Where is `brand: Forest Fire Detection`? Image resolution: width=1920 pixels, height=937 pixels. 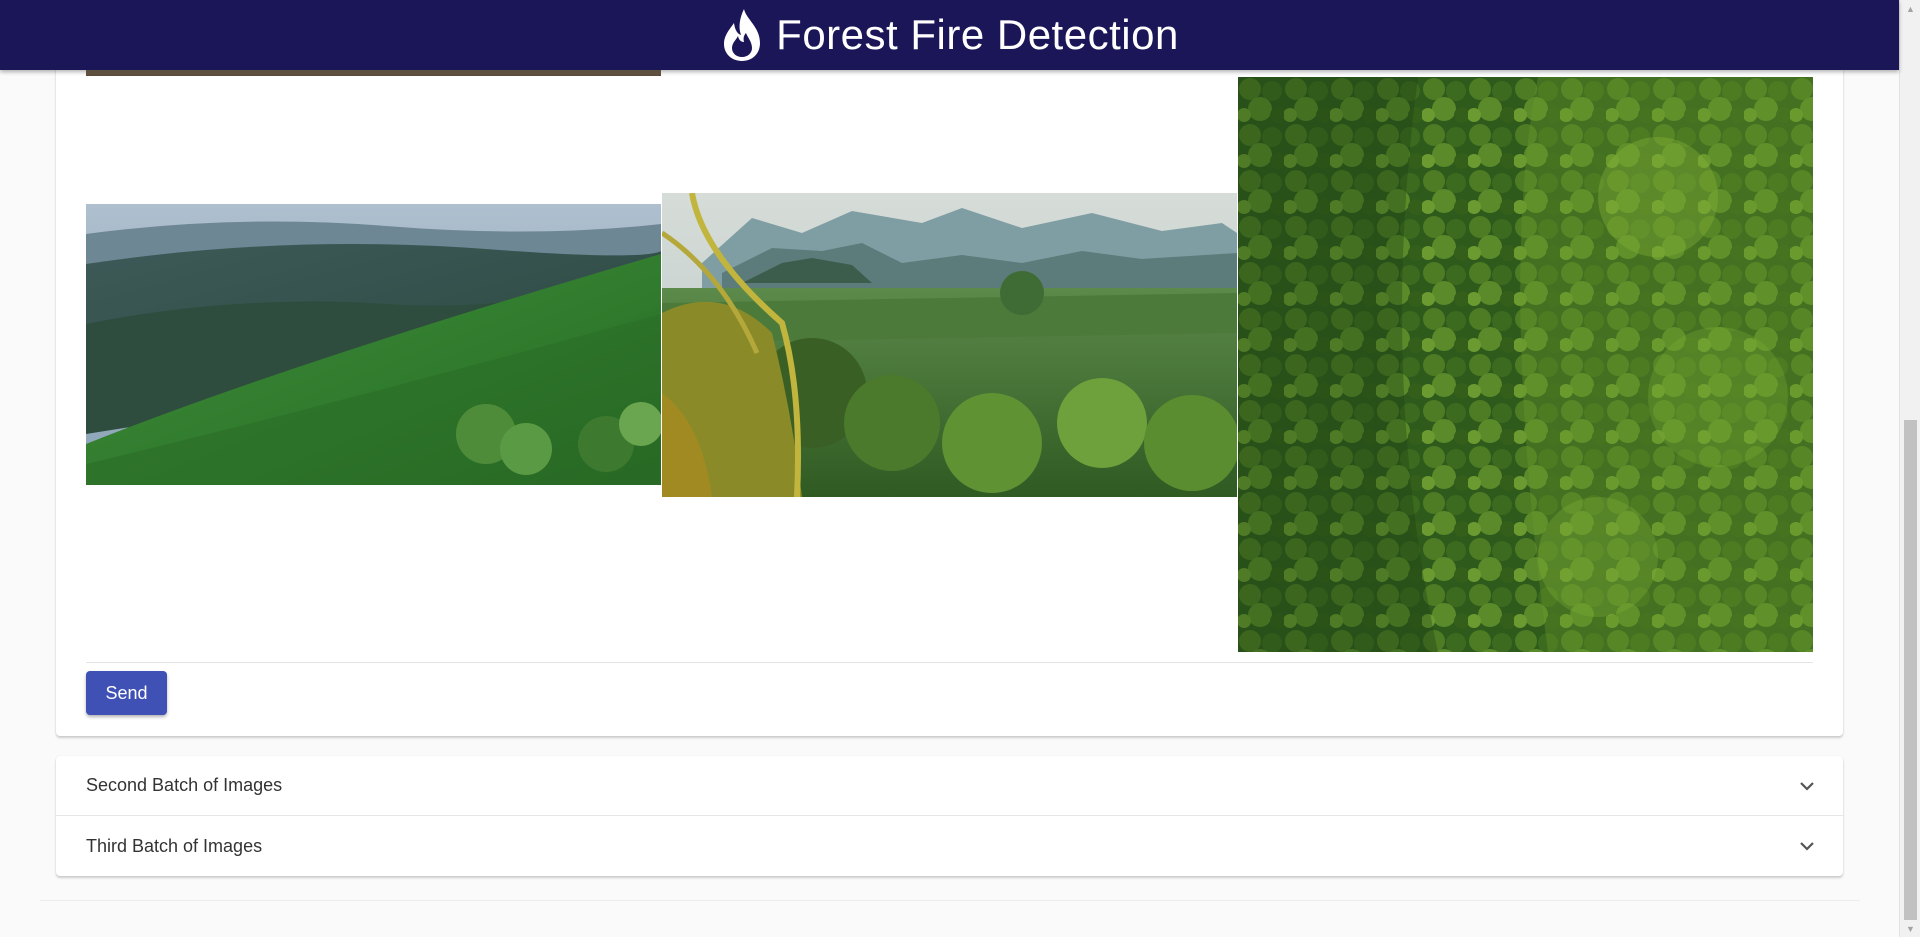
brand: Forest Fire Detection is located at coordinates (949, 35).